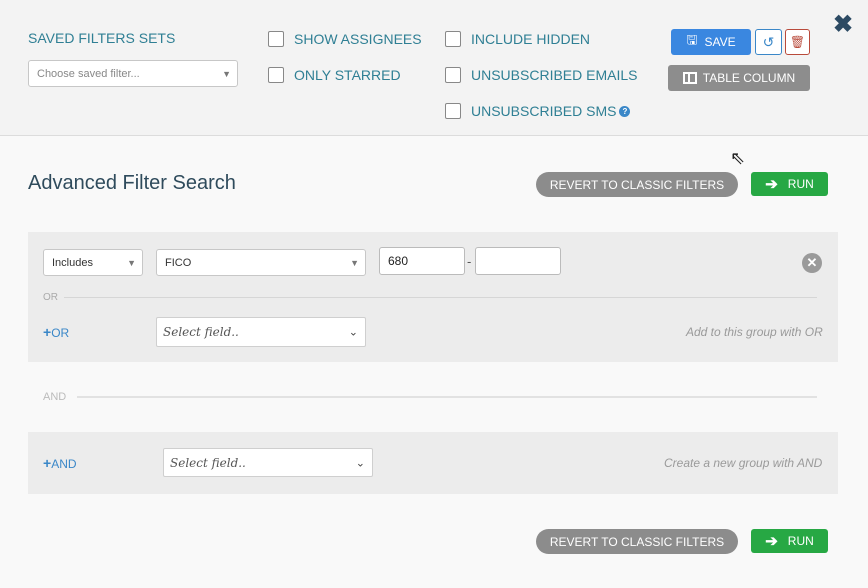 This screenshot has width=868, height=588. Describe the element at coordinates (843, 24) in the screenshot. I see `close-icon: ✖` at that location.